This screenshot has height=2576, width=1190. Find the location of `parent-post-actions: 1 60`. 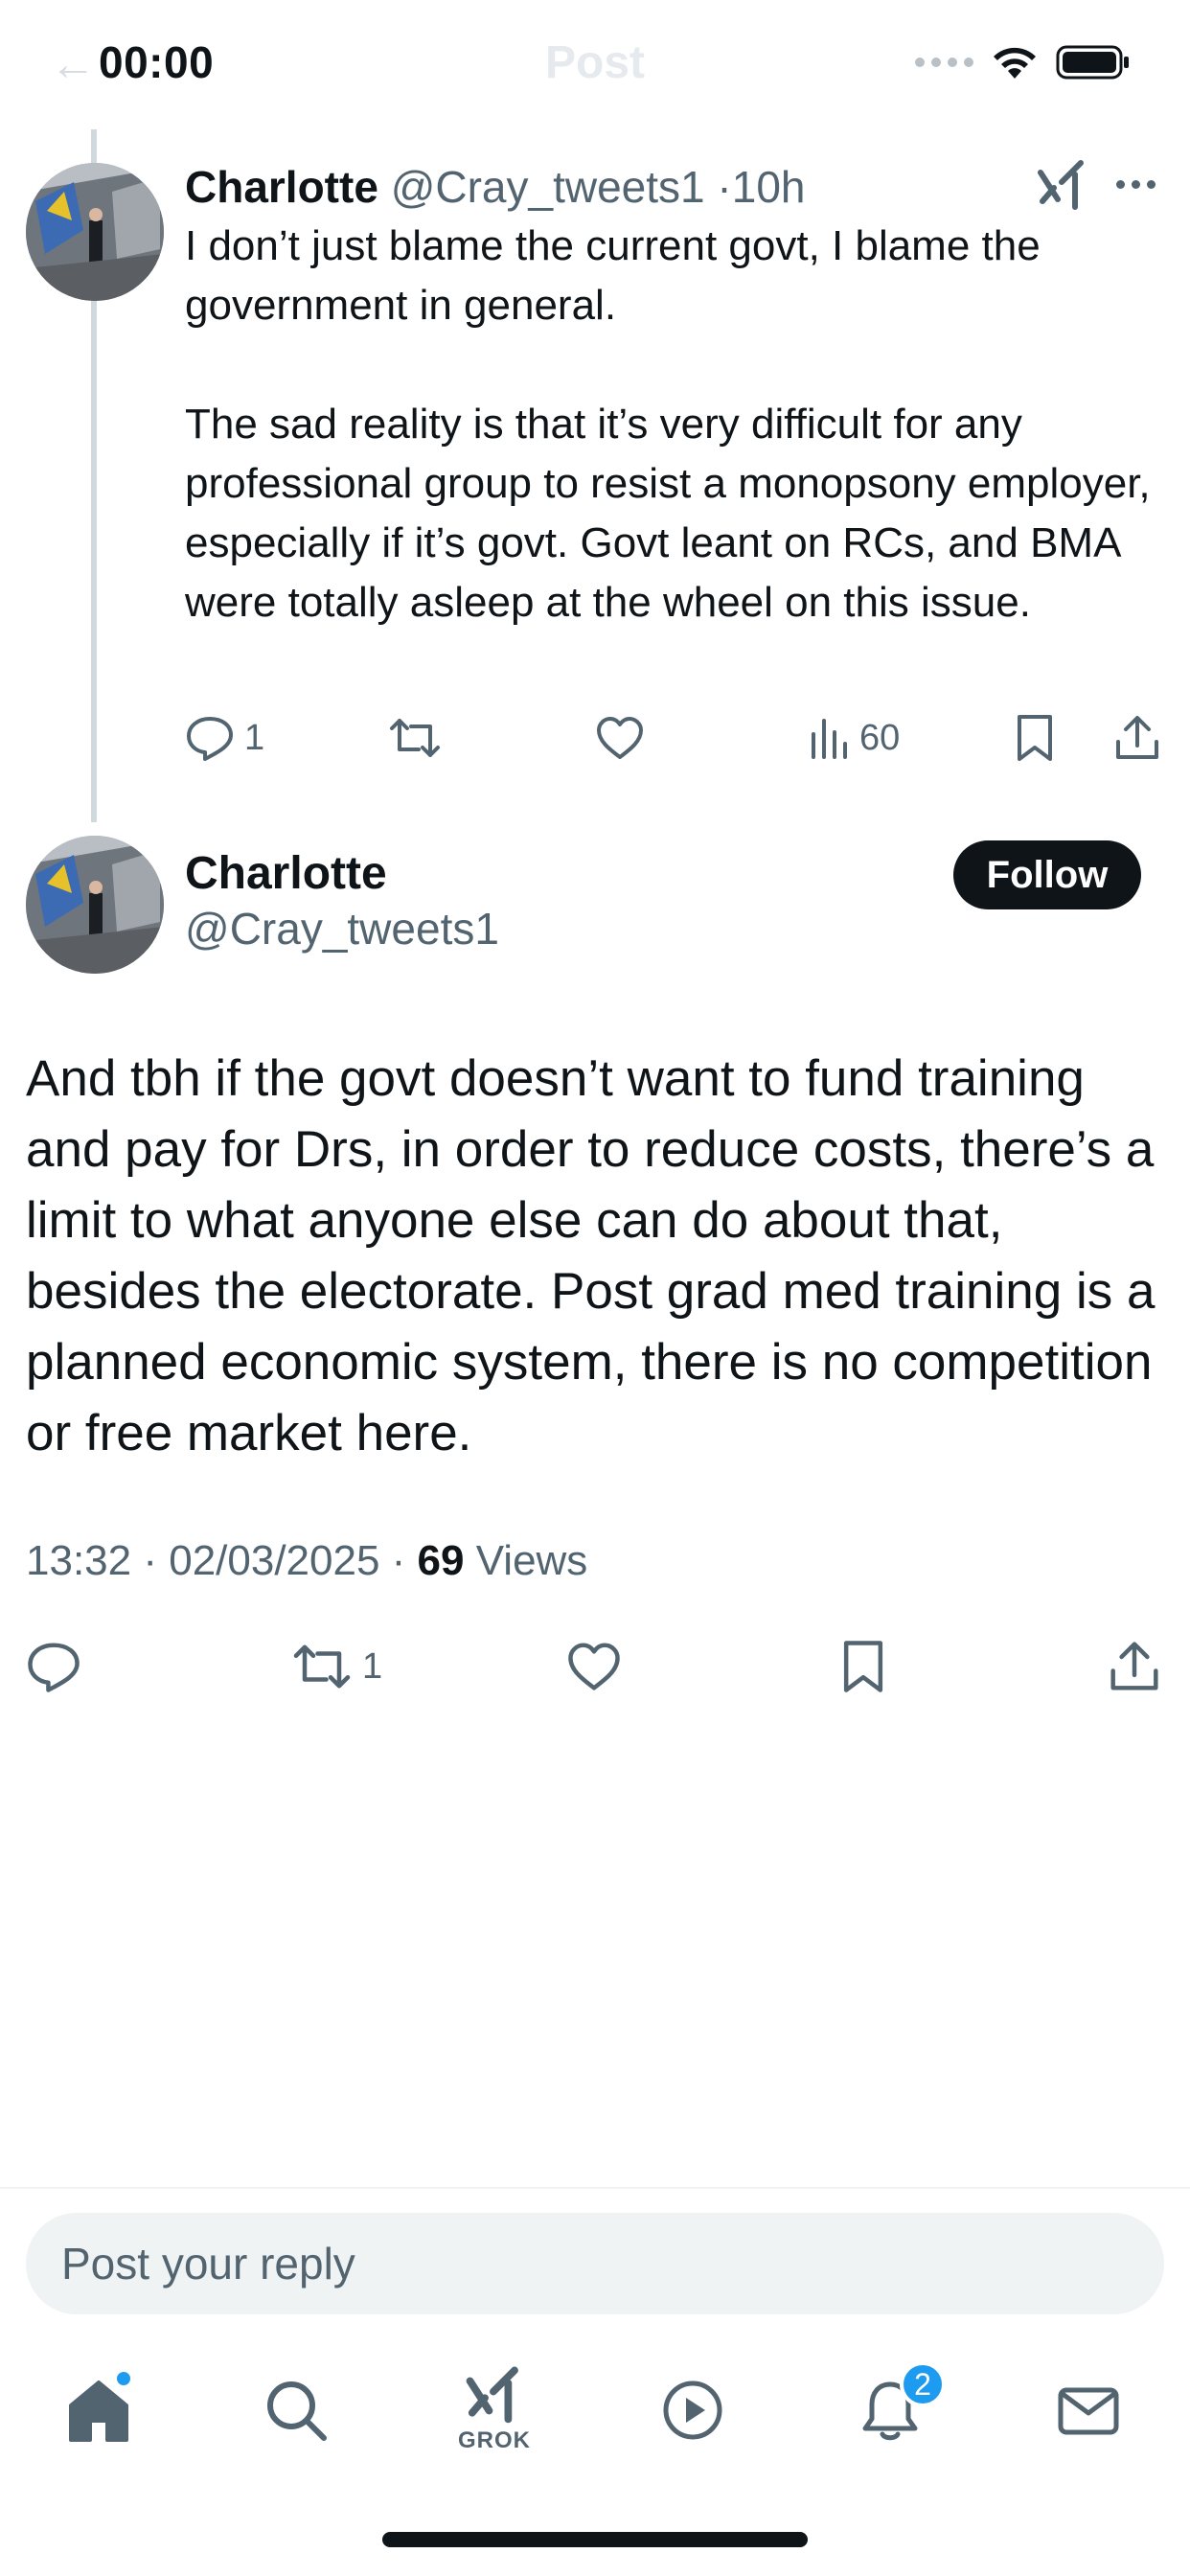

parent-post-actions: 1 60 is located at coordinates (673, 738).